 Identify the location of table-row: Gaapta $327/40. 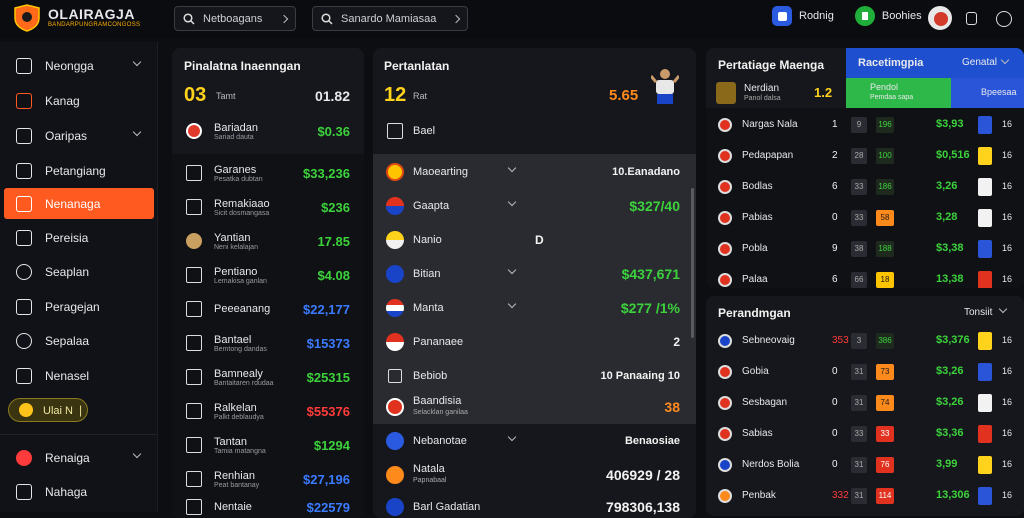
(534, 206).